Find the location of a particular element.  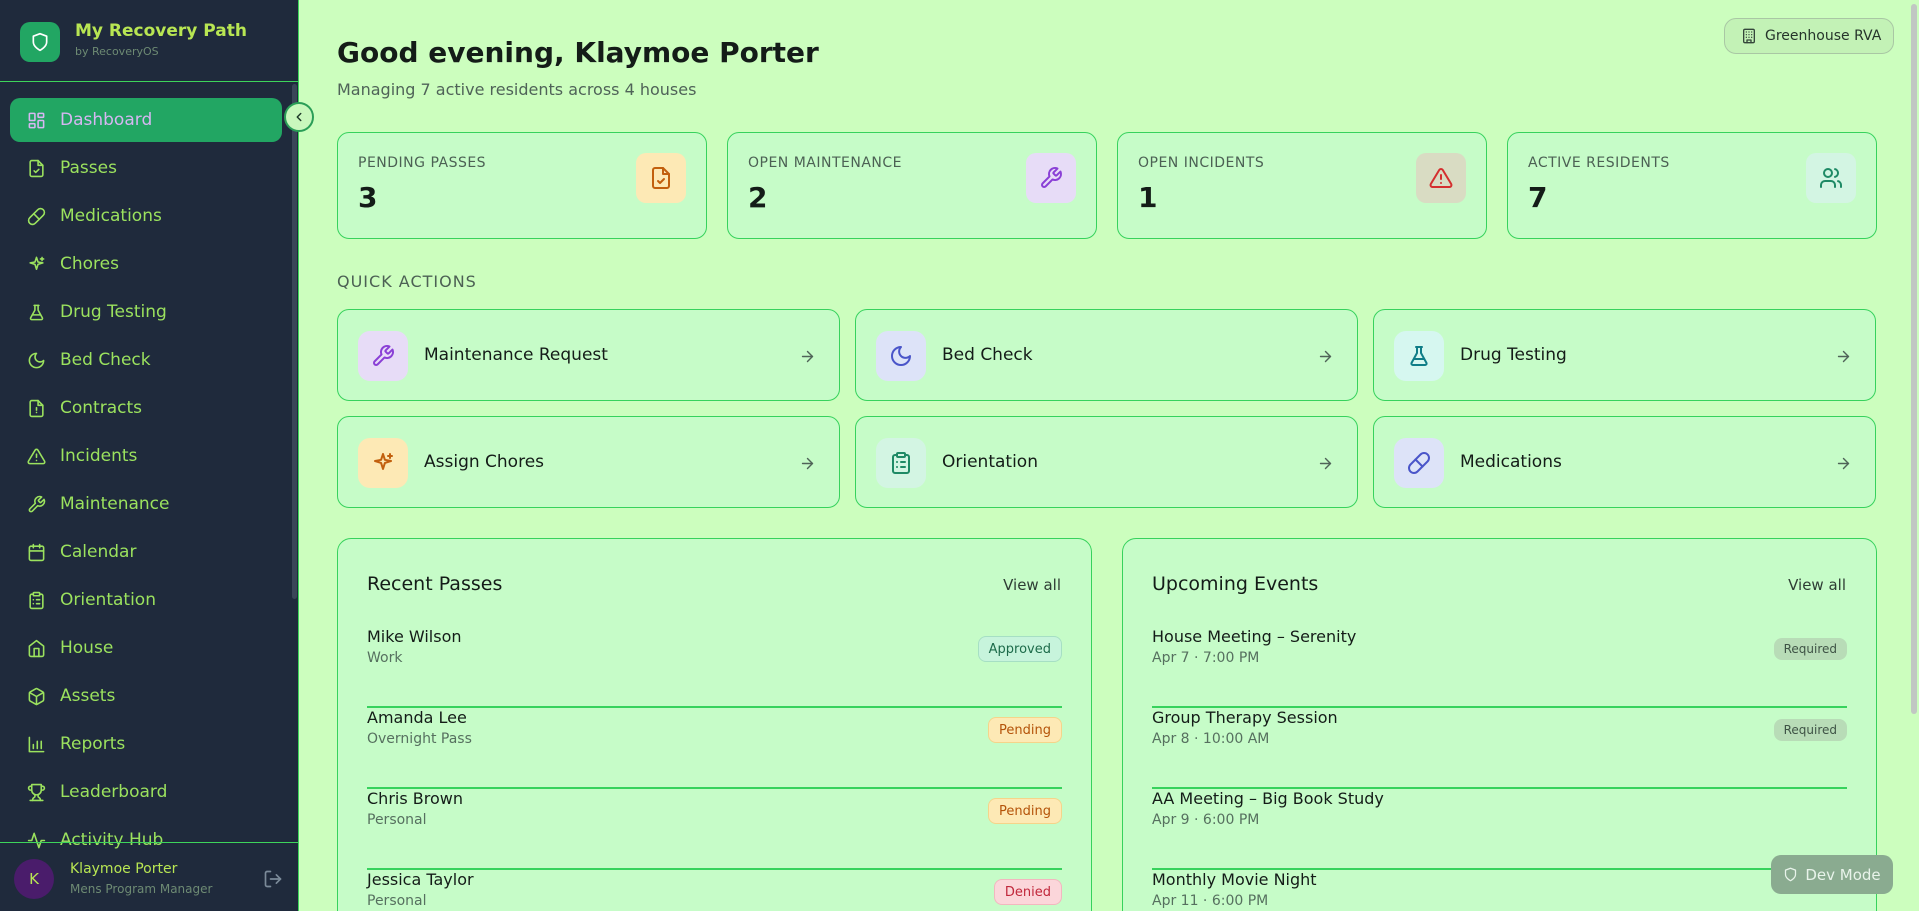

sidebar-item-calendar: Calendar is located at coordinates (146, 552).